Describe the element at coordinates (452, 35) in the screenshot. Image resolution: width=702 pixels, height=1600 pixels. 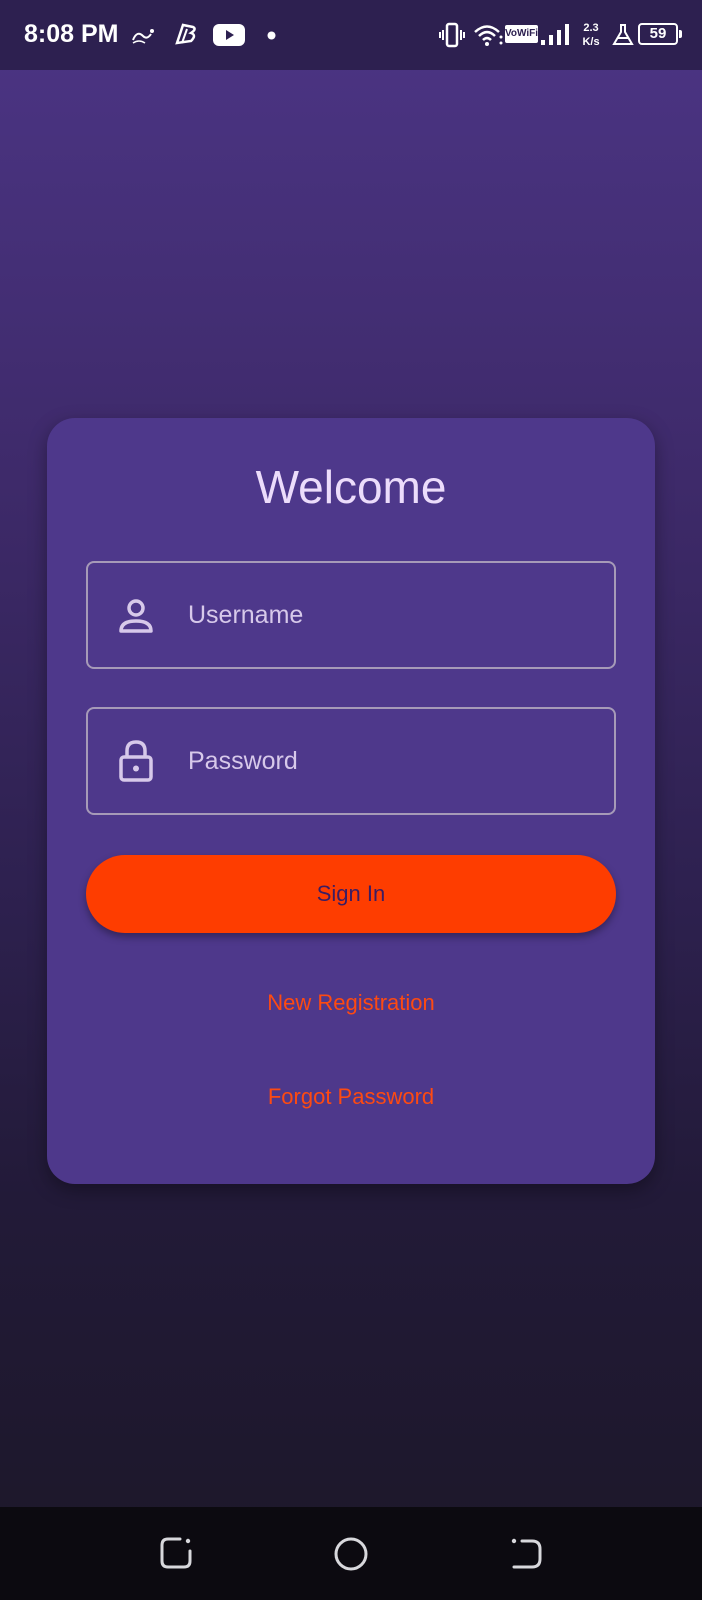
I see `vibrate-icon` at that location.